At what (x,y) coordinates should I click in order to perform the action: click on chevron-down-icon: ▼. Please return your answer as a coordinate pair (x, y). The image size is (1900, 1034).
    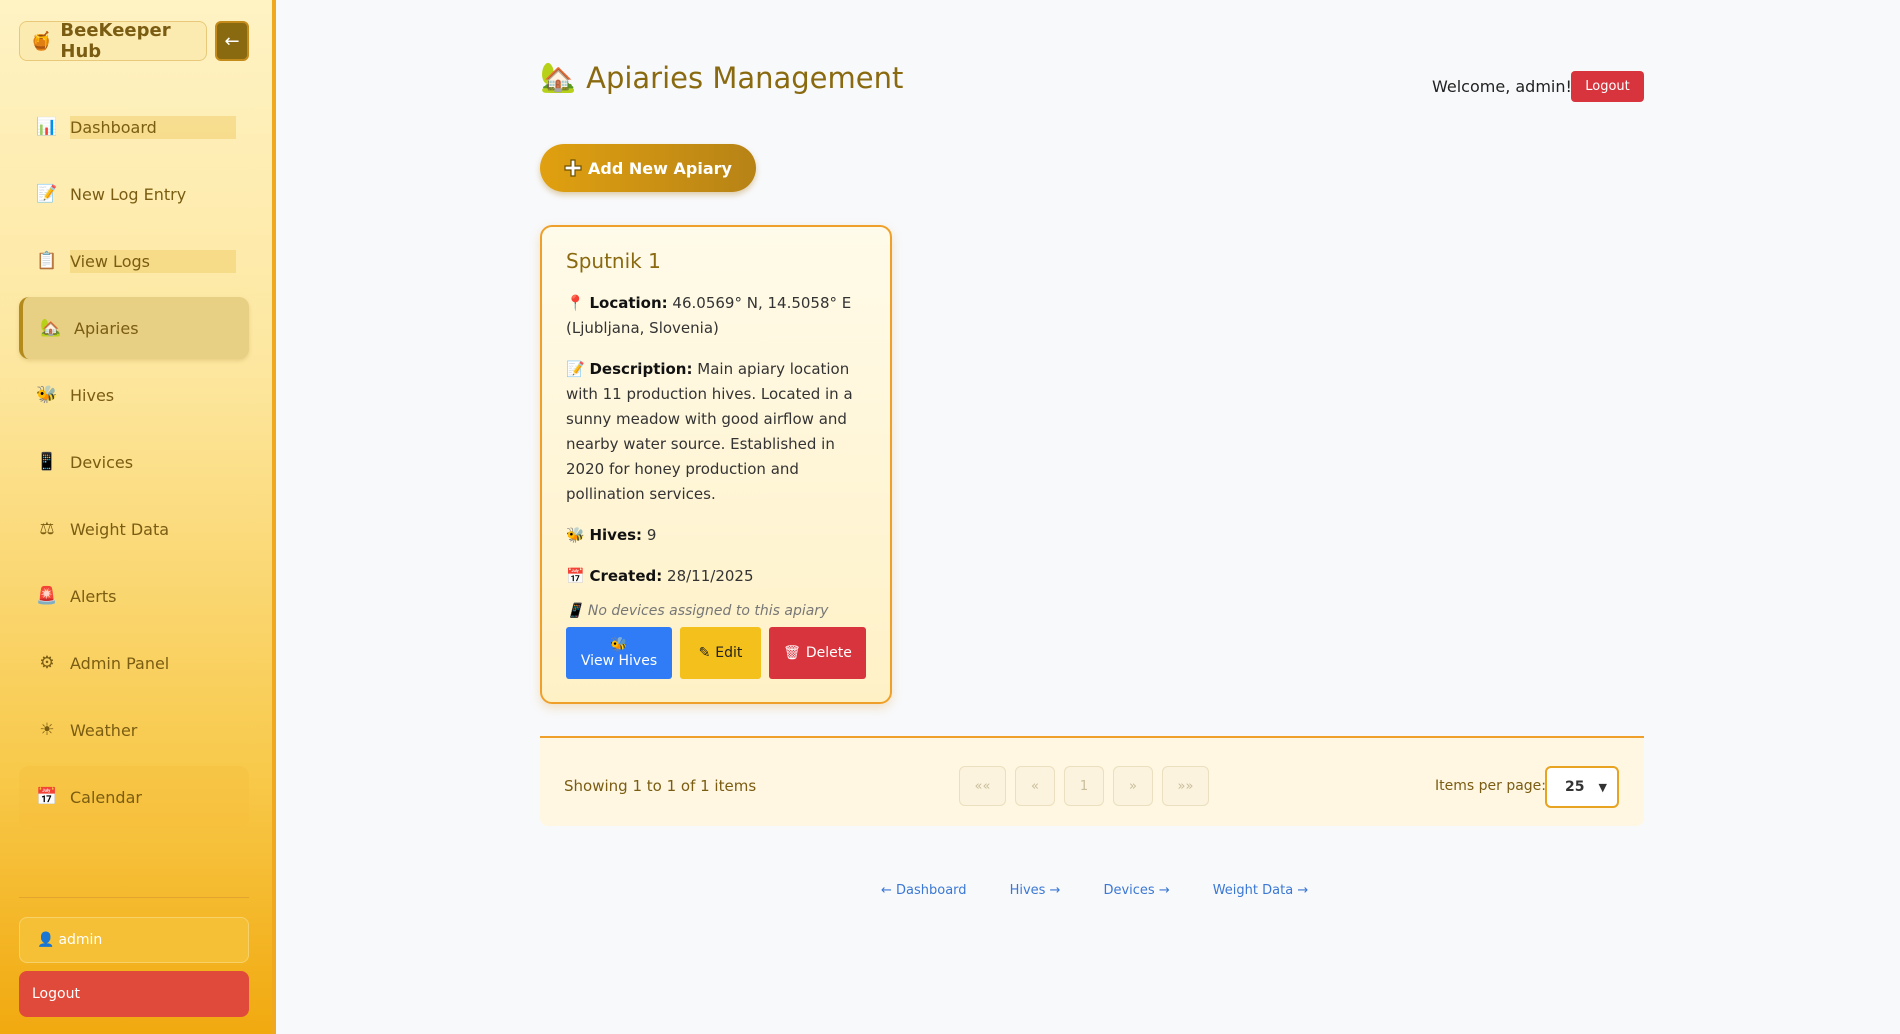
    Looking at the image, I should click on (1602, 787).